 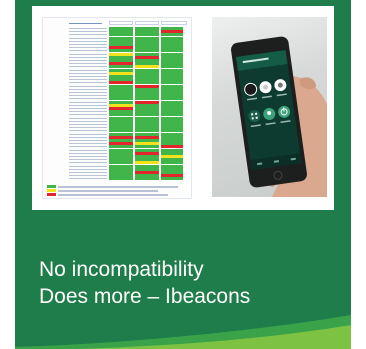 What do you see at coordinates (183, 332) in the screenshot?
I see `decorative-swoosh` at bounding box center [183, 332].